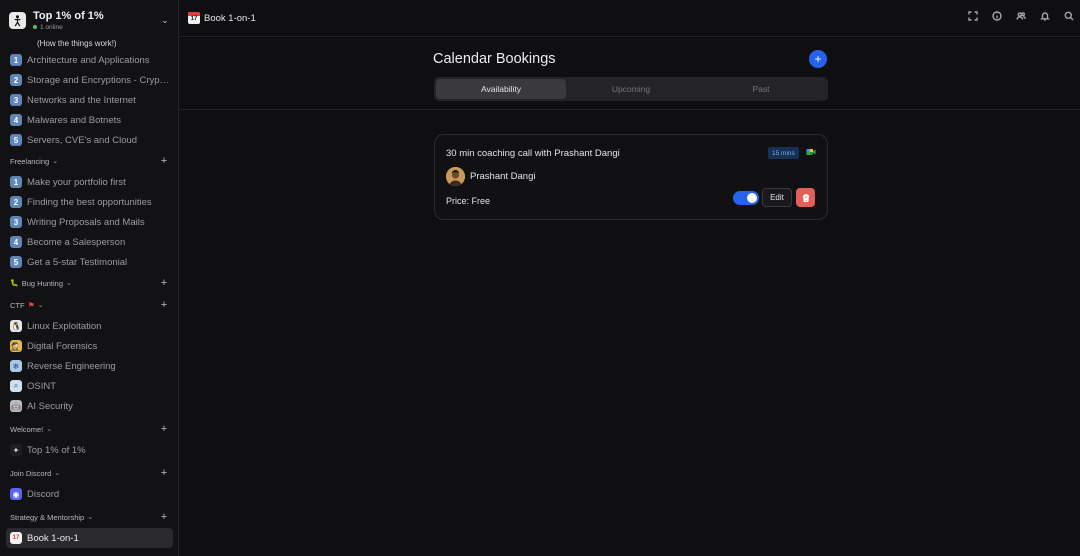  I want to click on sidebar-item-ai-security: 🤖 AI Security, so click(89, 406).